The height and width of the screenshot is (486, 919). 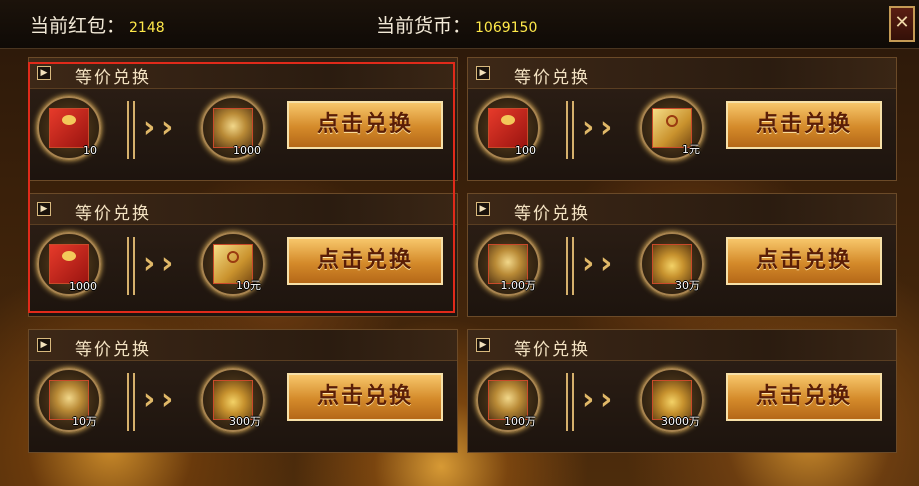 I want to click on from-item-slot: 1.00万, so click(x=508, y=264).